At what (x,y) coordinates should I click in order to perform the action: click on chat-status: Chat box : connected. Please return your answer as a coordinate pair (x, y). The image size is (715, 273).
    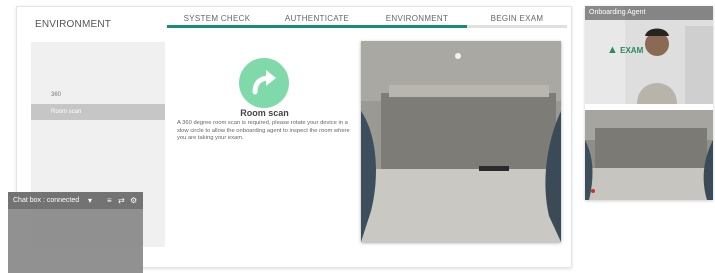
    Looking at the image, I should click on (46, 200).